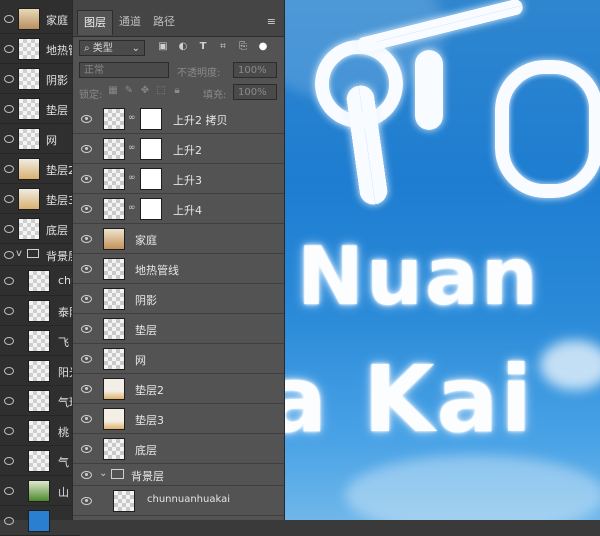  Describe the element at coordinates (40, 281) in the screenshot. I see `bg-layer-row: chu` at that location.